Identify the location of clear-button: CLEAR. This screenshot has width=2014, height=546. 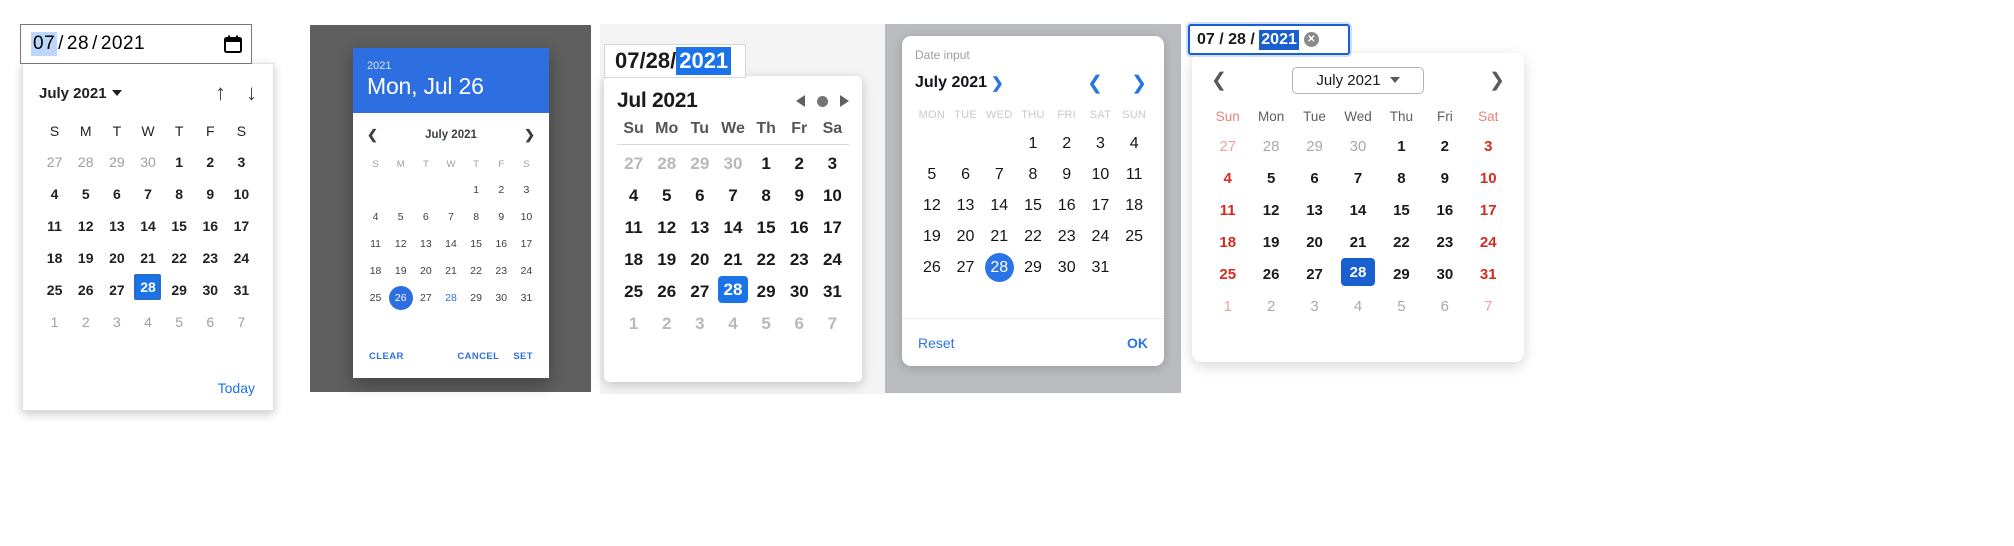
(386, 356).